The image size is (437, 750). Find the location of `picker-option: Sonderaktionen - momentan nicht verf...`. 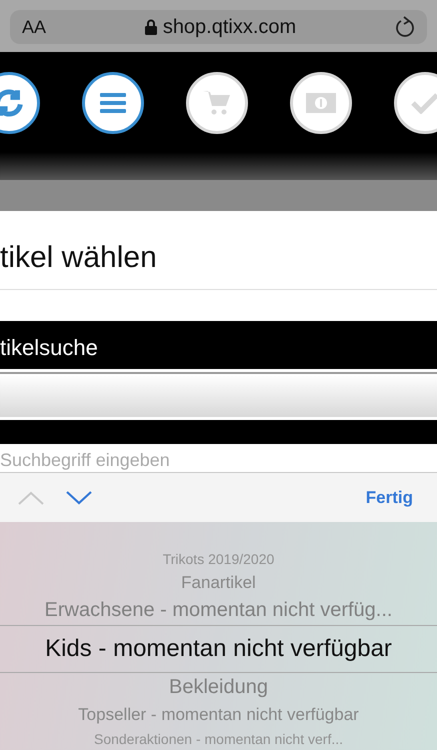

picker-option: Sonderaktionen - momentan nicht verf... is located at coordinates (218, 739).